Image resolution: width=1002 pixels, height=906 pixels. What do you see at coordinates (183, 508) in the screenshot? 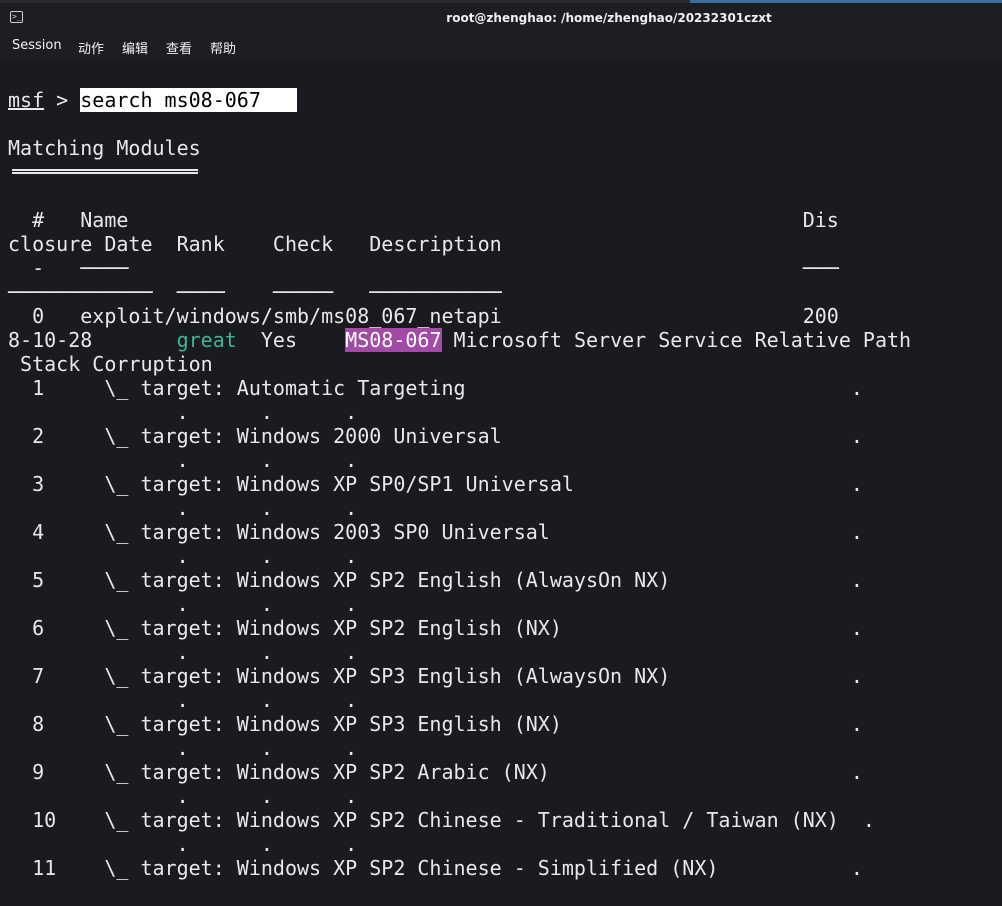
I see `target-dots-3: . . .` at bounding box center [183, 508].